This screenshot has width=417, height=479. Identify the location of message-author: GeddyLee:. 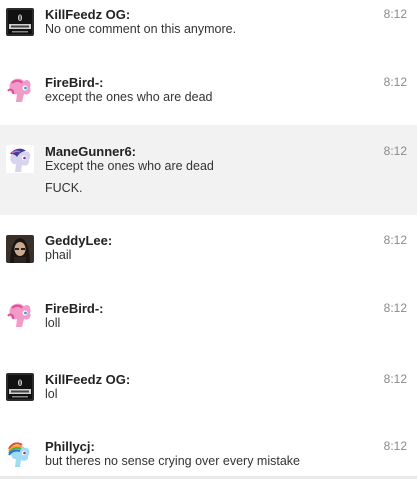
(78, 240).